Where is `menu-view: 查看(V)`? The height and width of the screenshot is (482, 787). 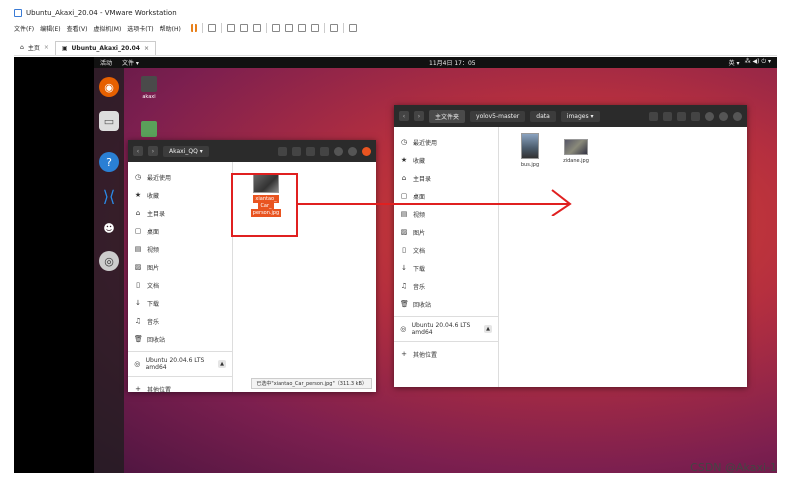
menu-view: 查看(V) is located at coordinates (77, 28).